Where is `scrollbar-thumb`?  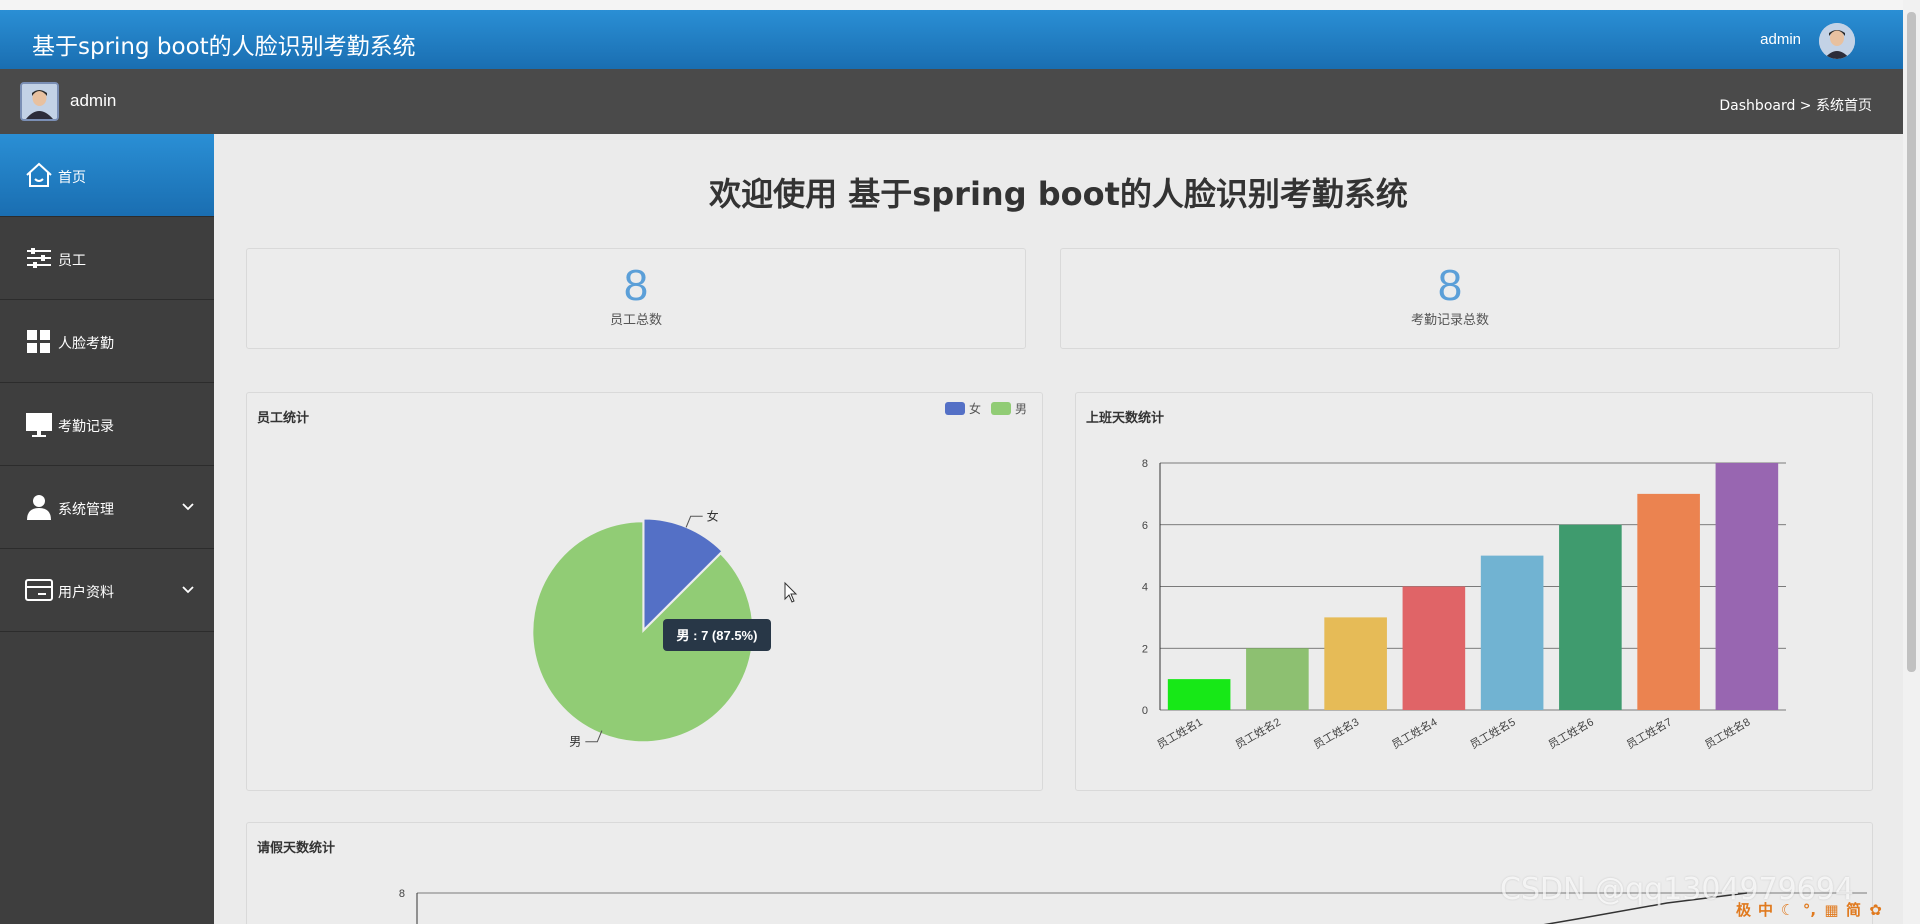 scrollbar-thumb is located at coordinates (1911, 342).